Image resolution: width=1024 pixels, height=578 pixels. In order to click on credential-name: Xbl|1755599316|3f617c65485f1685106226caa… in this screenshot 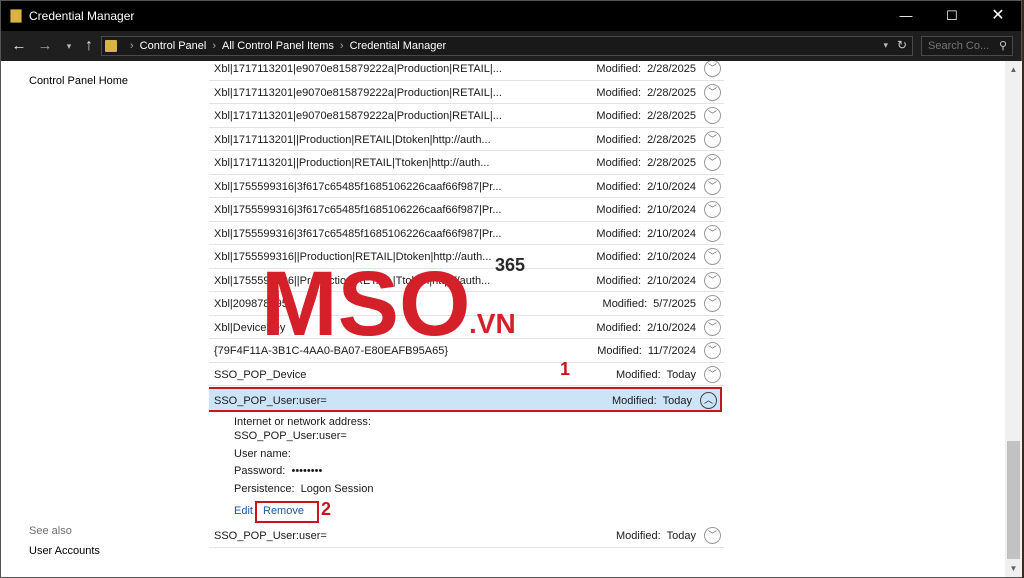, I will do `click(358, 210)`.